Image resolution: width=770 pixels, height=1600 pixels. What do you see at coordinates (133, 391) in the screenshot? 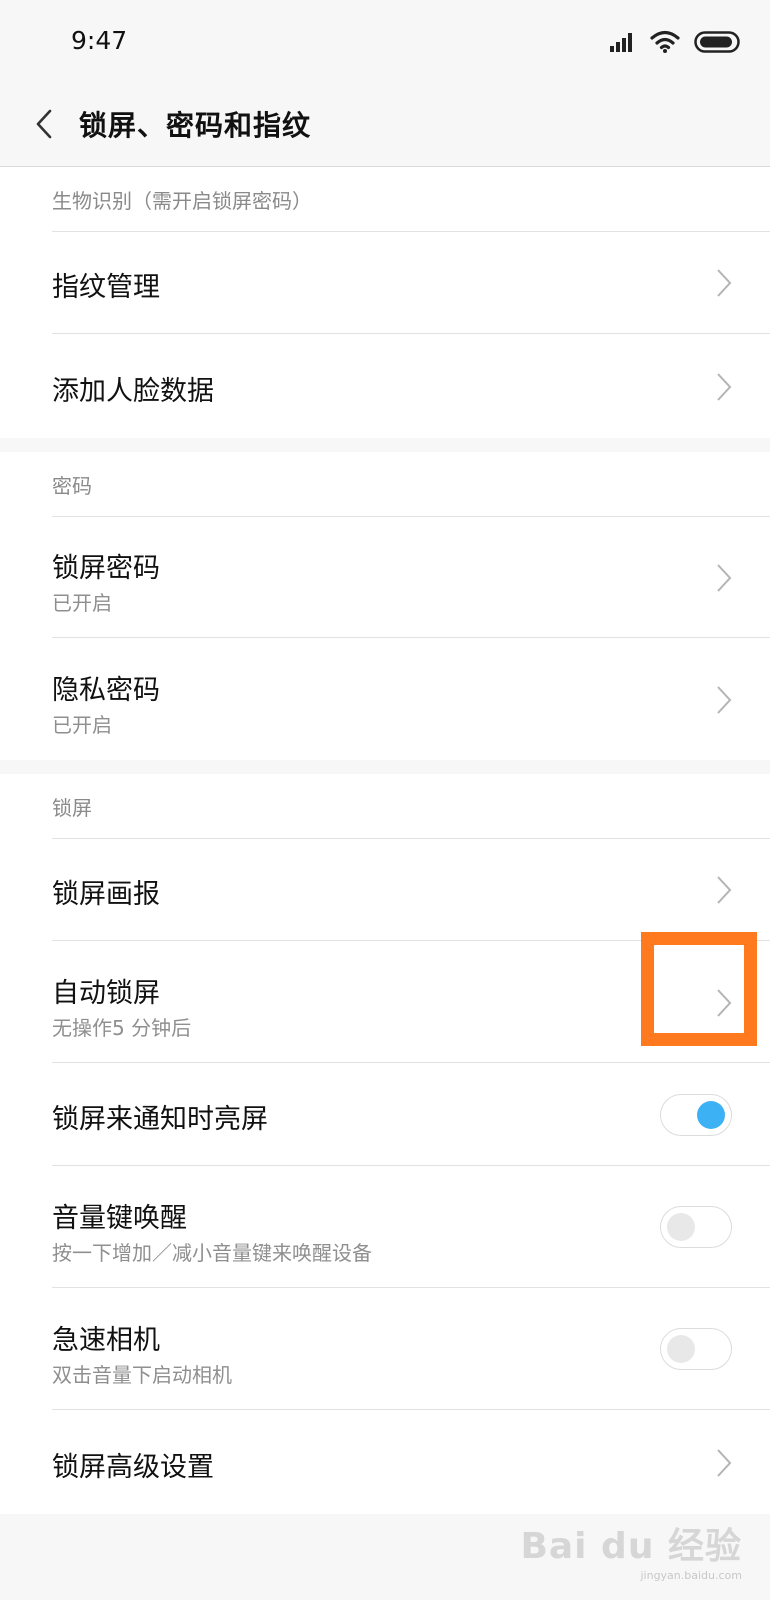
I see `row-title: 添加人脸数据` at bounding box center [133, 391].